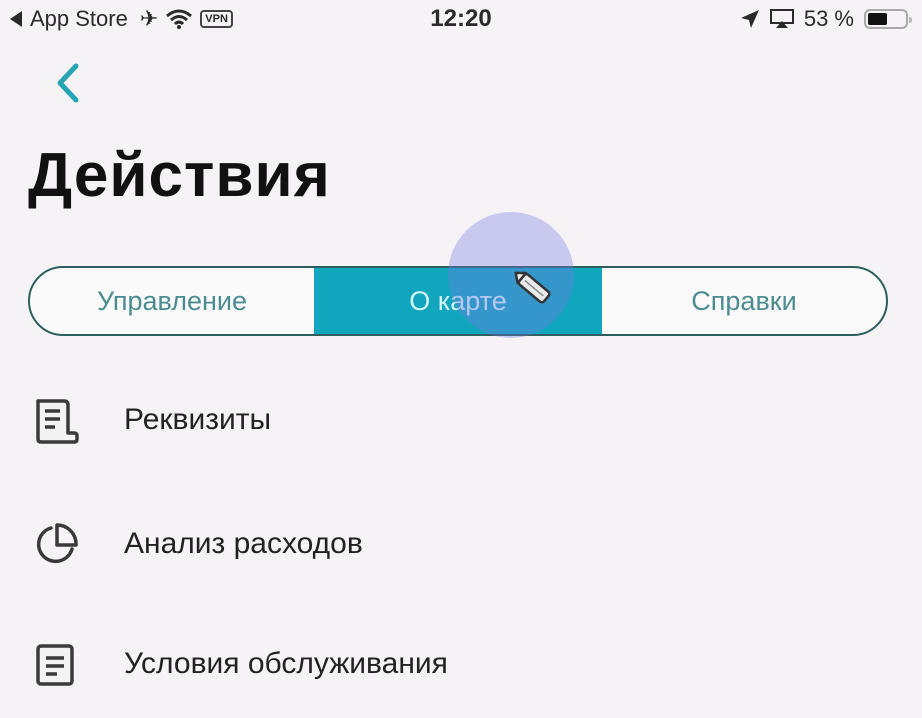  I want to click on status-bar-right: 53 %, so click(826, 19).